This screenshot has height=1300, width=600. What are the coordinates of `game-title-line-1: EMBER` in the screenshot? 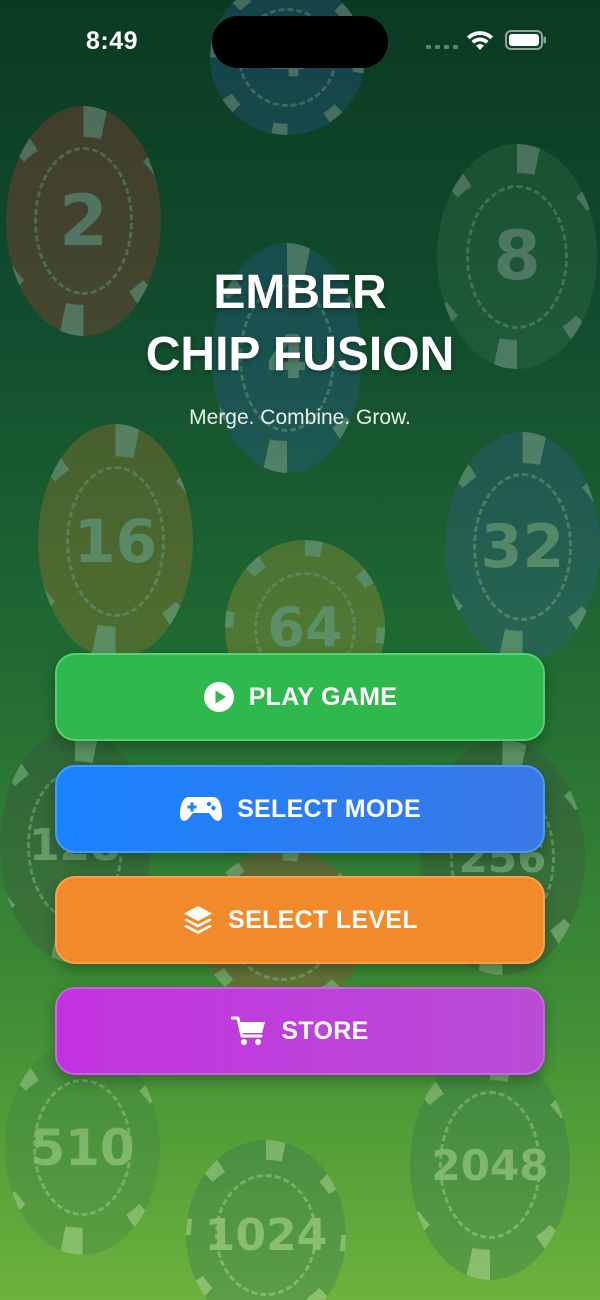 It's located at (300, 292).